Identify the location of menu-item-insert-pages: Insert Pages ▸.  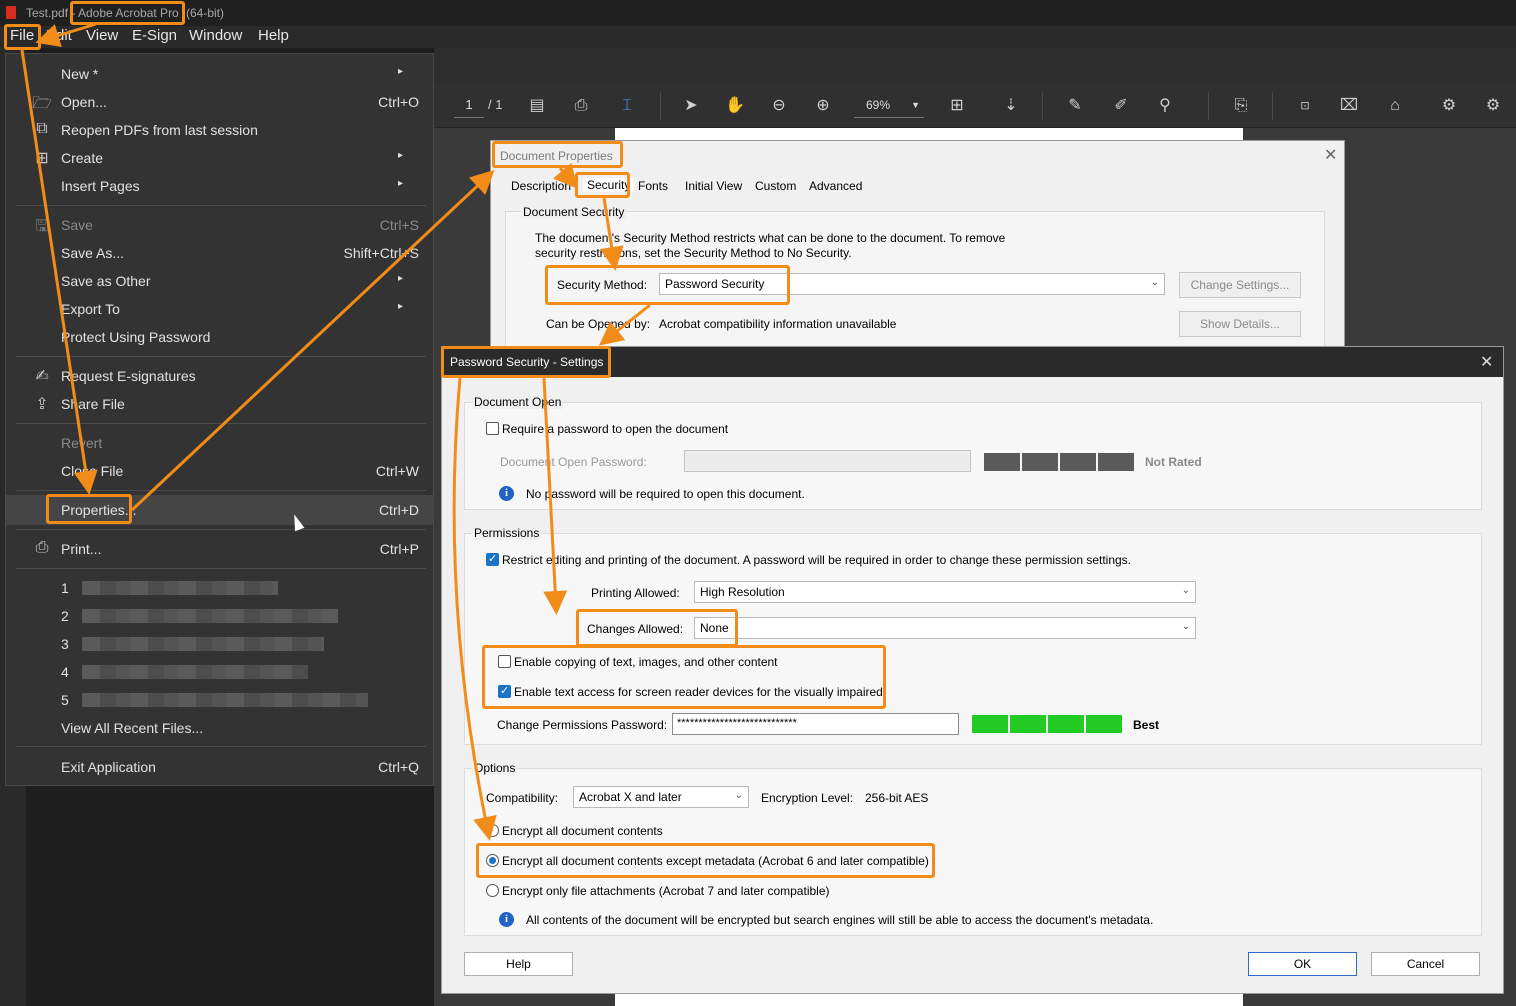
(219, 186).